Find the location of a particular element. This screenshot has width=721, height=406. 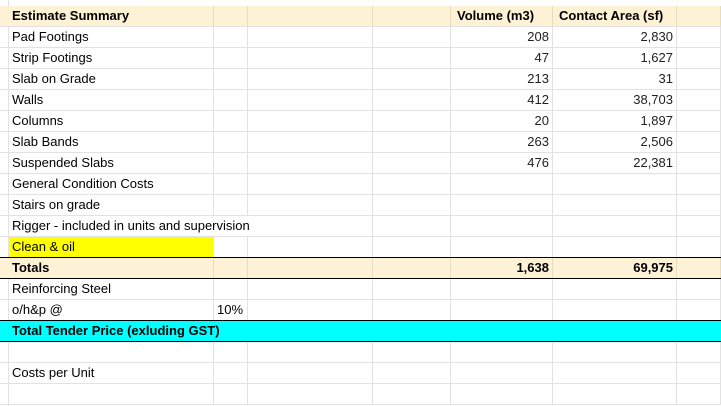

cell-volume-header: Volume (m3) is located at coordinates (502, 16).